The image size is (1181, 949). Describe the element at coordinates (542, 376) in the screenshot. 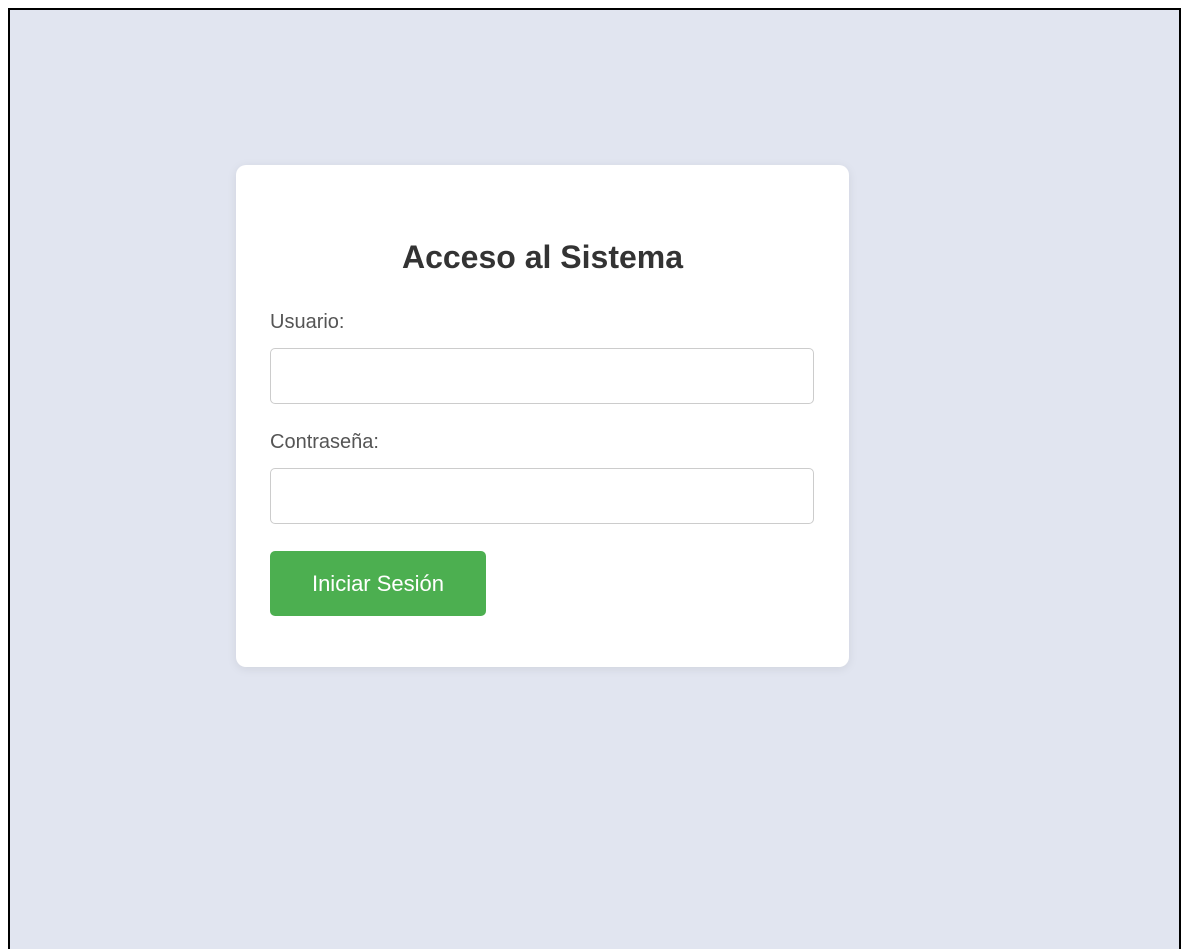

I see `username-input` at that location.